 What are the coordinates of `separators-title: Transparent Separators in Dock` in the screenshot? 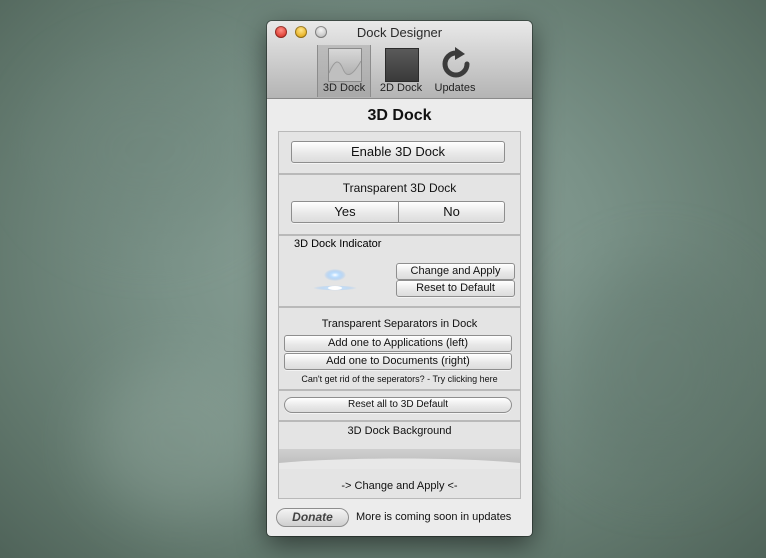 It's located at (399, 324).